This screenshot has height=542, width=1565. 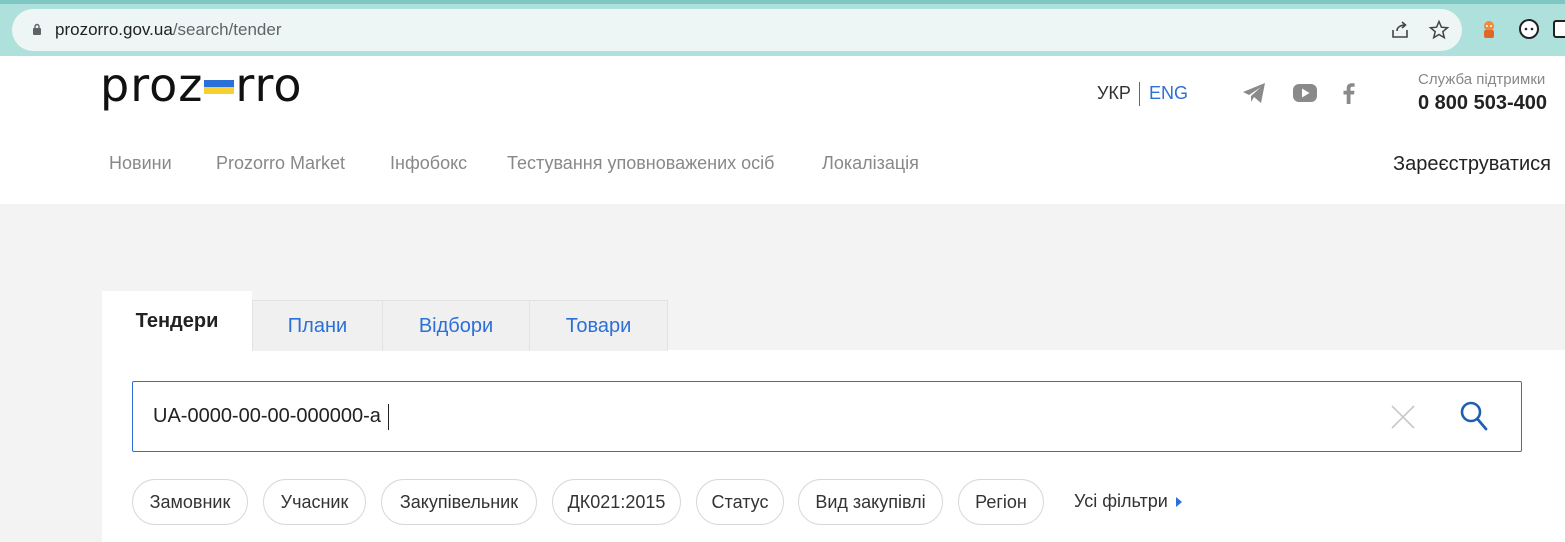 What do you see at coordinates (388, 417) in the screenshot?
I see `text-caret` at bounding box center [388, 417].